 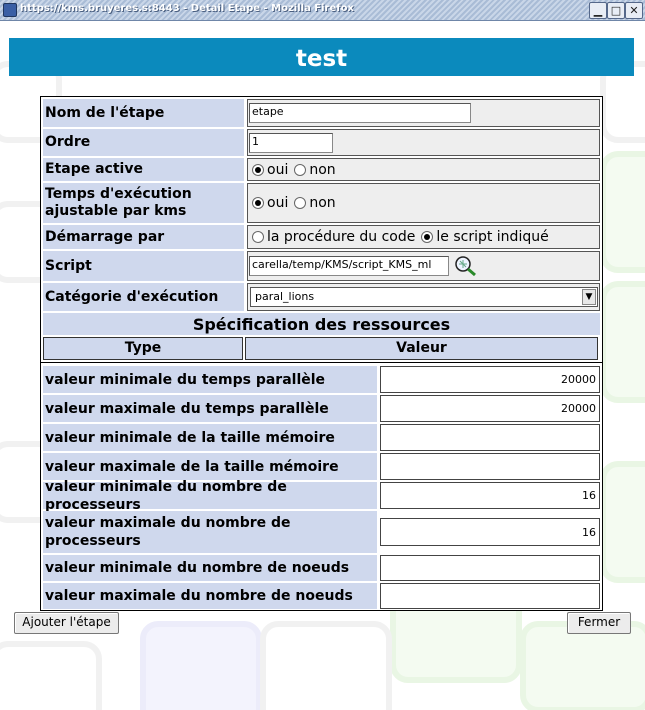 What do you see at coordinates (66, 623) in the screenshot?
I see `add-step-button: Ajouter l'étape` at bounding box center [66, 623].